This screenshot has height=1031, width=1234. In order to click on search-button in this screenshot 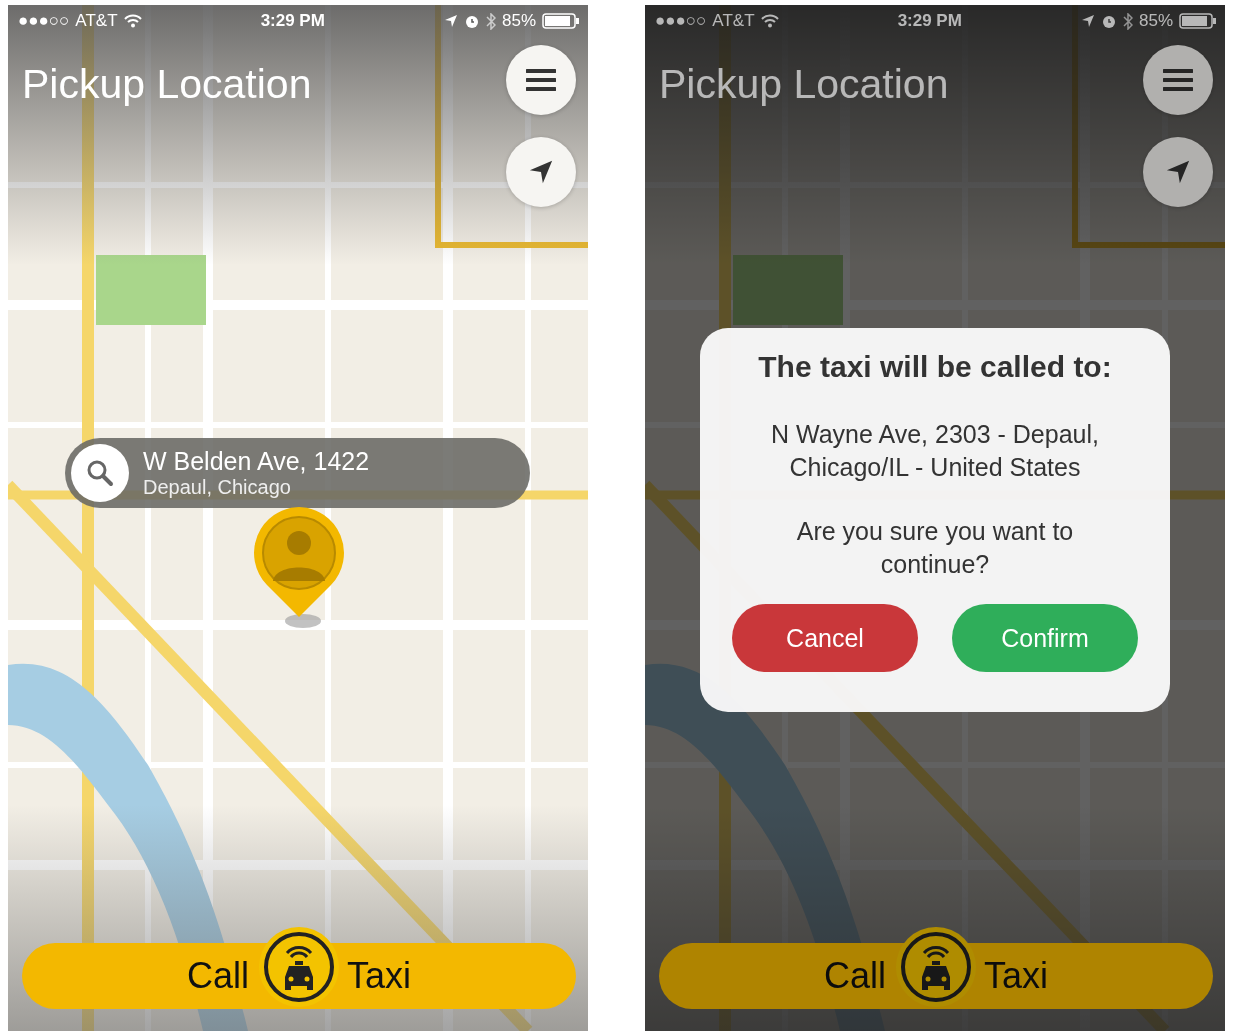, I will do `click(100, 473)`.